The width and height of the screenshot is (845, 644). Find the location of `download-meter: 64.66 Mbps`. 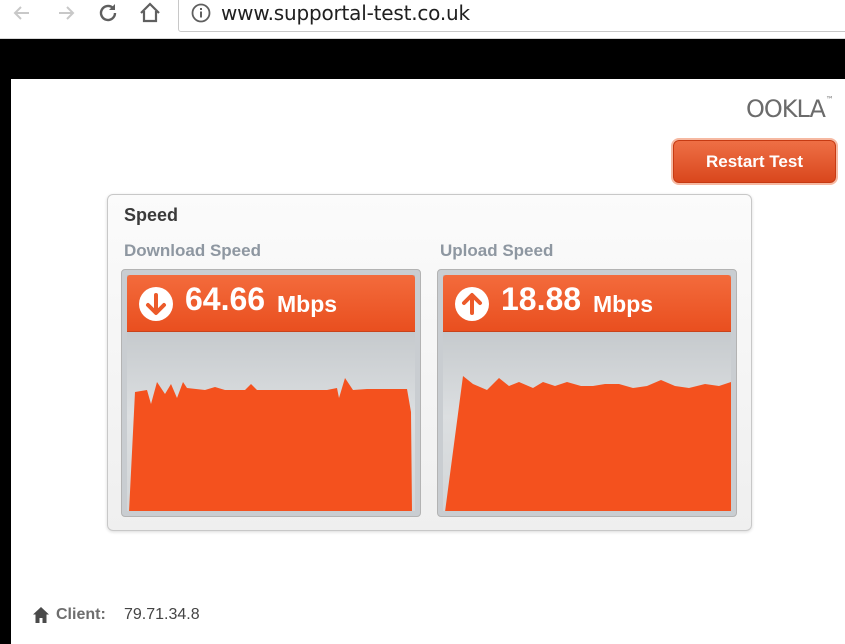

download-meter: 64.66 Mbps is located at coordinates (271, 393).